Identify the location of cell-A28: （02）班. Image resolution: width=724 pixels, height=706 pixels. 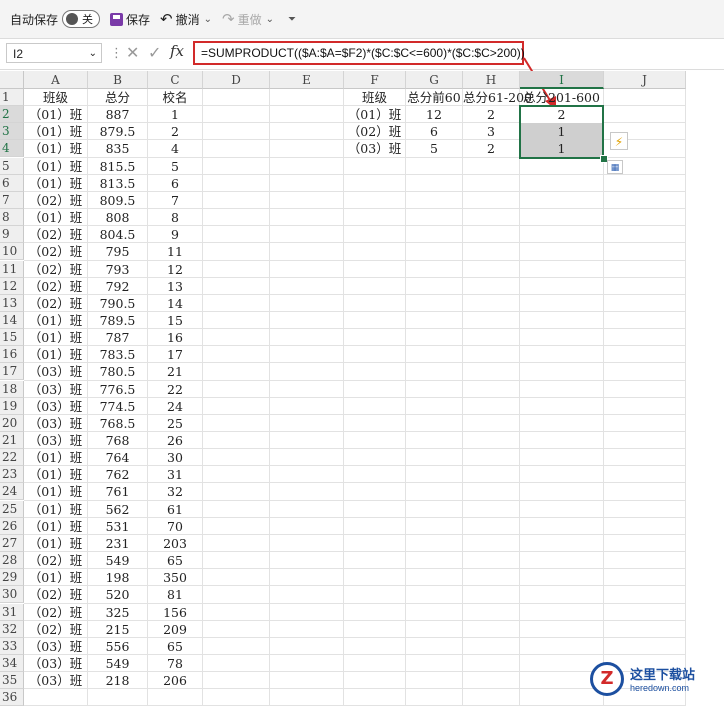
(55, 560).